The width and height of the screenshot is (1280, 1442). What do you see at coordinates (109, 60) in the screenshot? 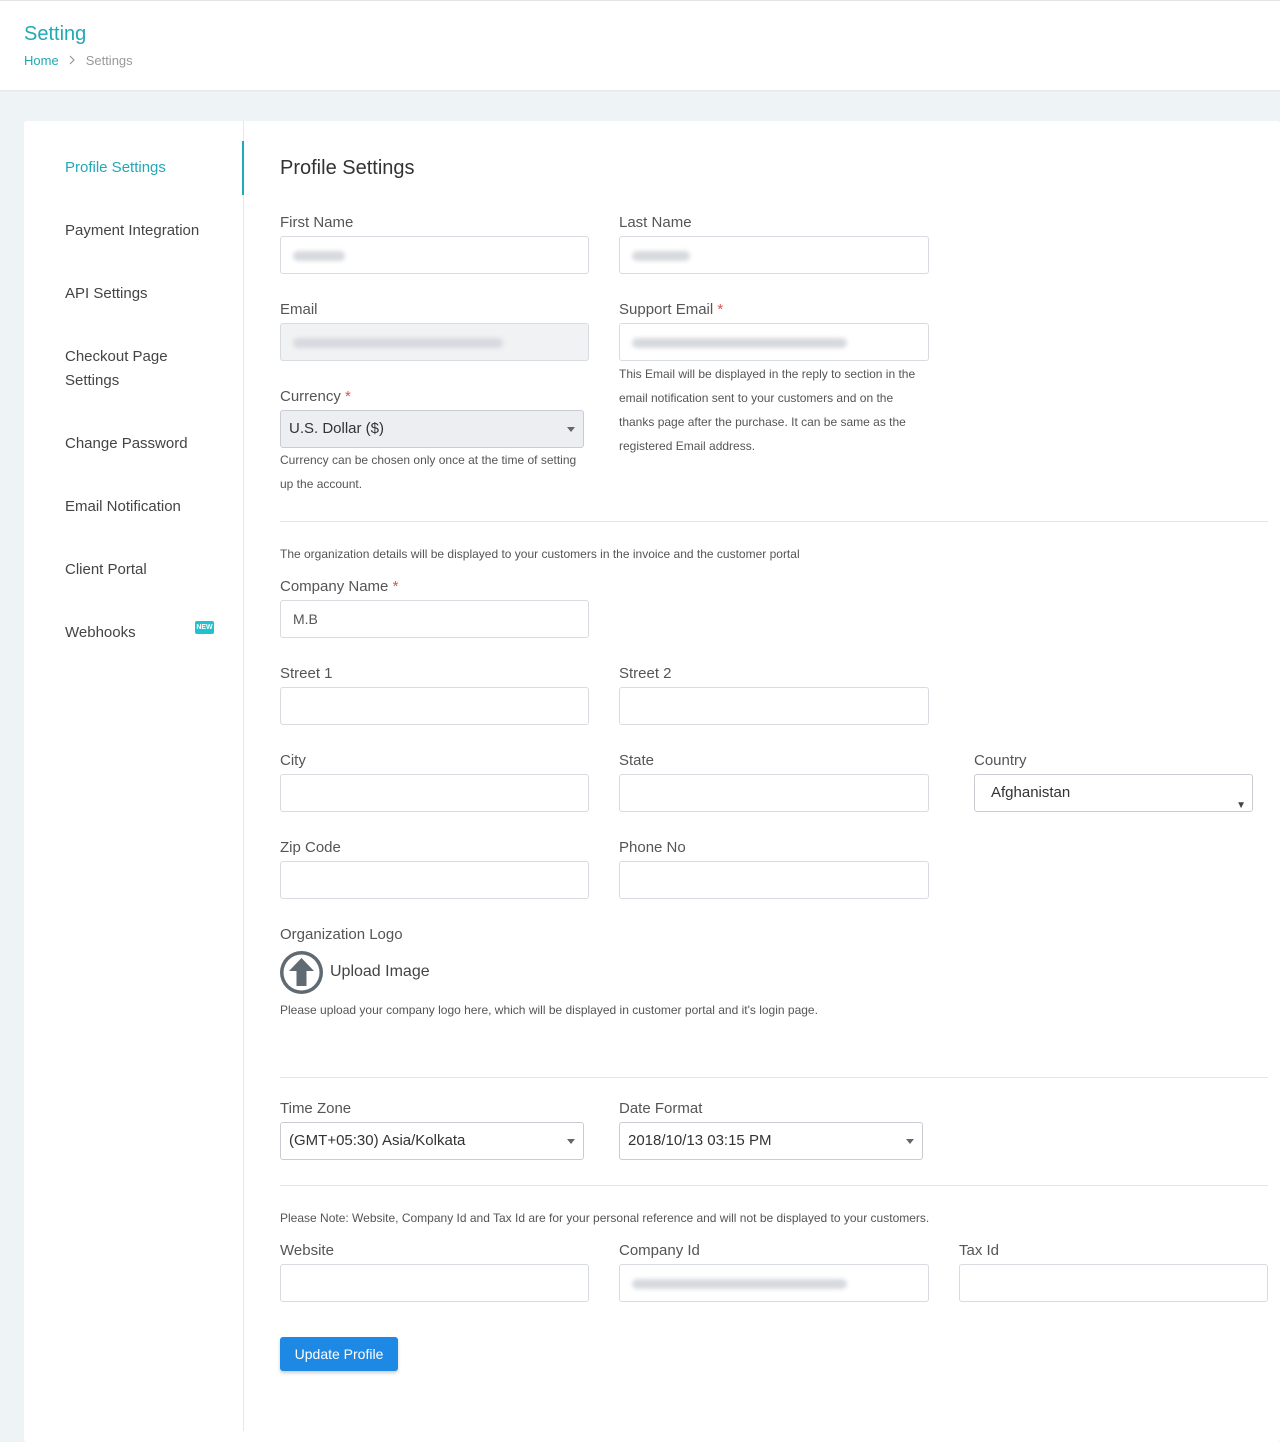
I see `breadcrumb-current: Settings` at bounding box center [109, 60].